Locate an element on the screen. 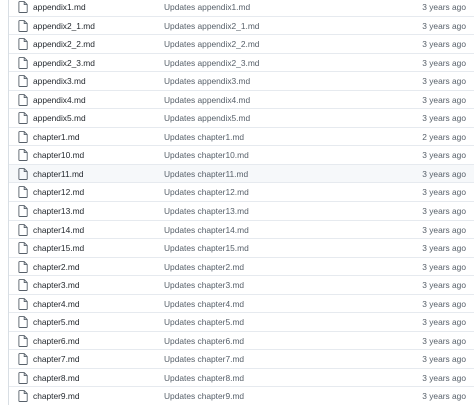  commit-message-link: Updates chapter5.md is located at coordinates (204, 322).